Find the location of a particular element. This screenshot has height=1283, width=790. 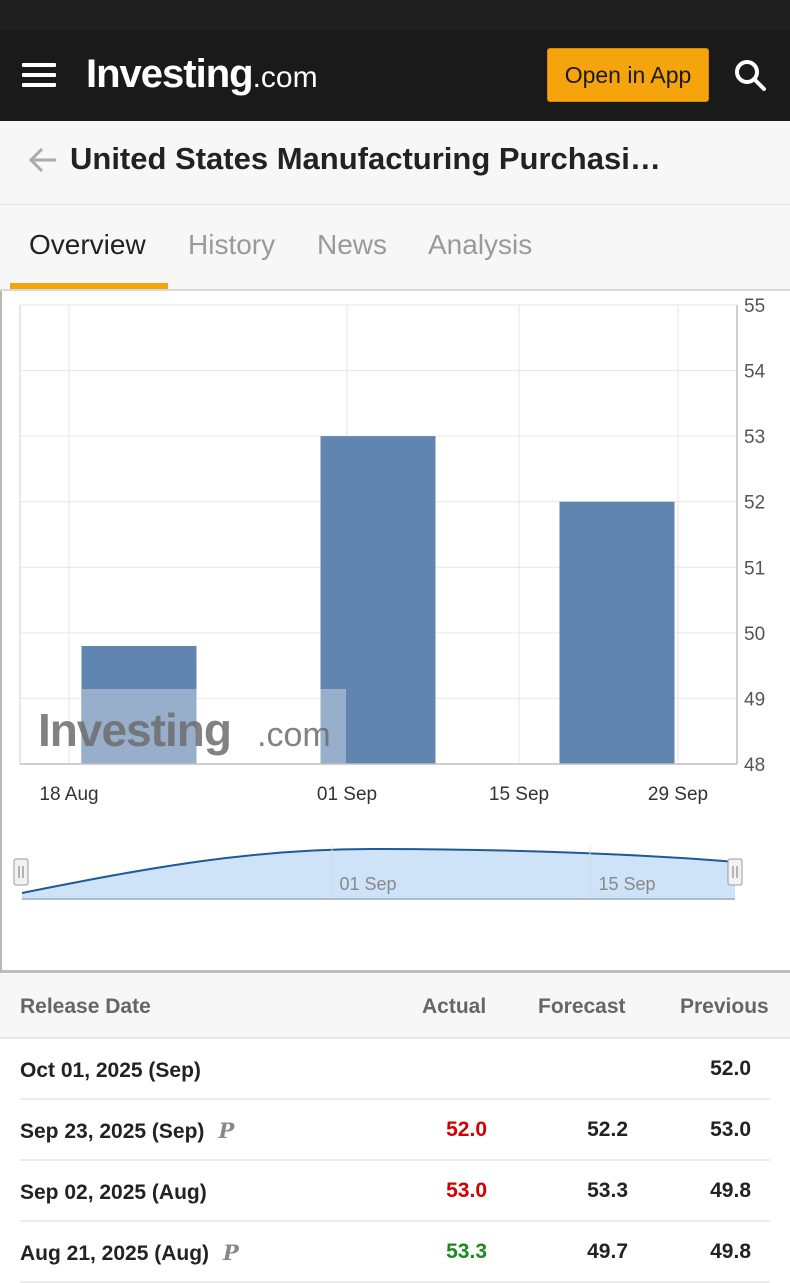

forecast-cell: 52.2 is located at coordinates (607, 1129).